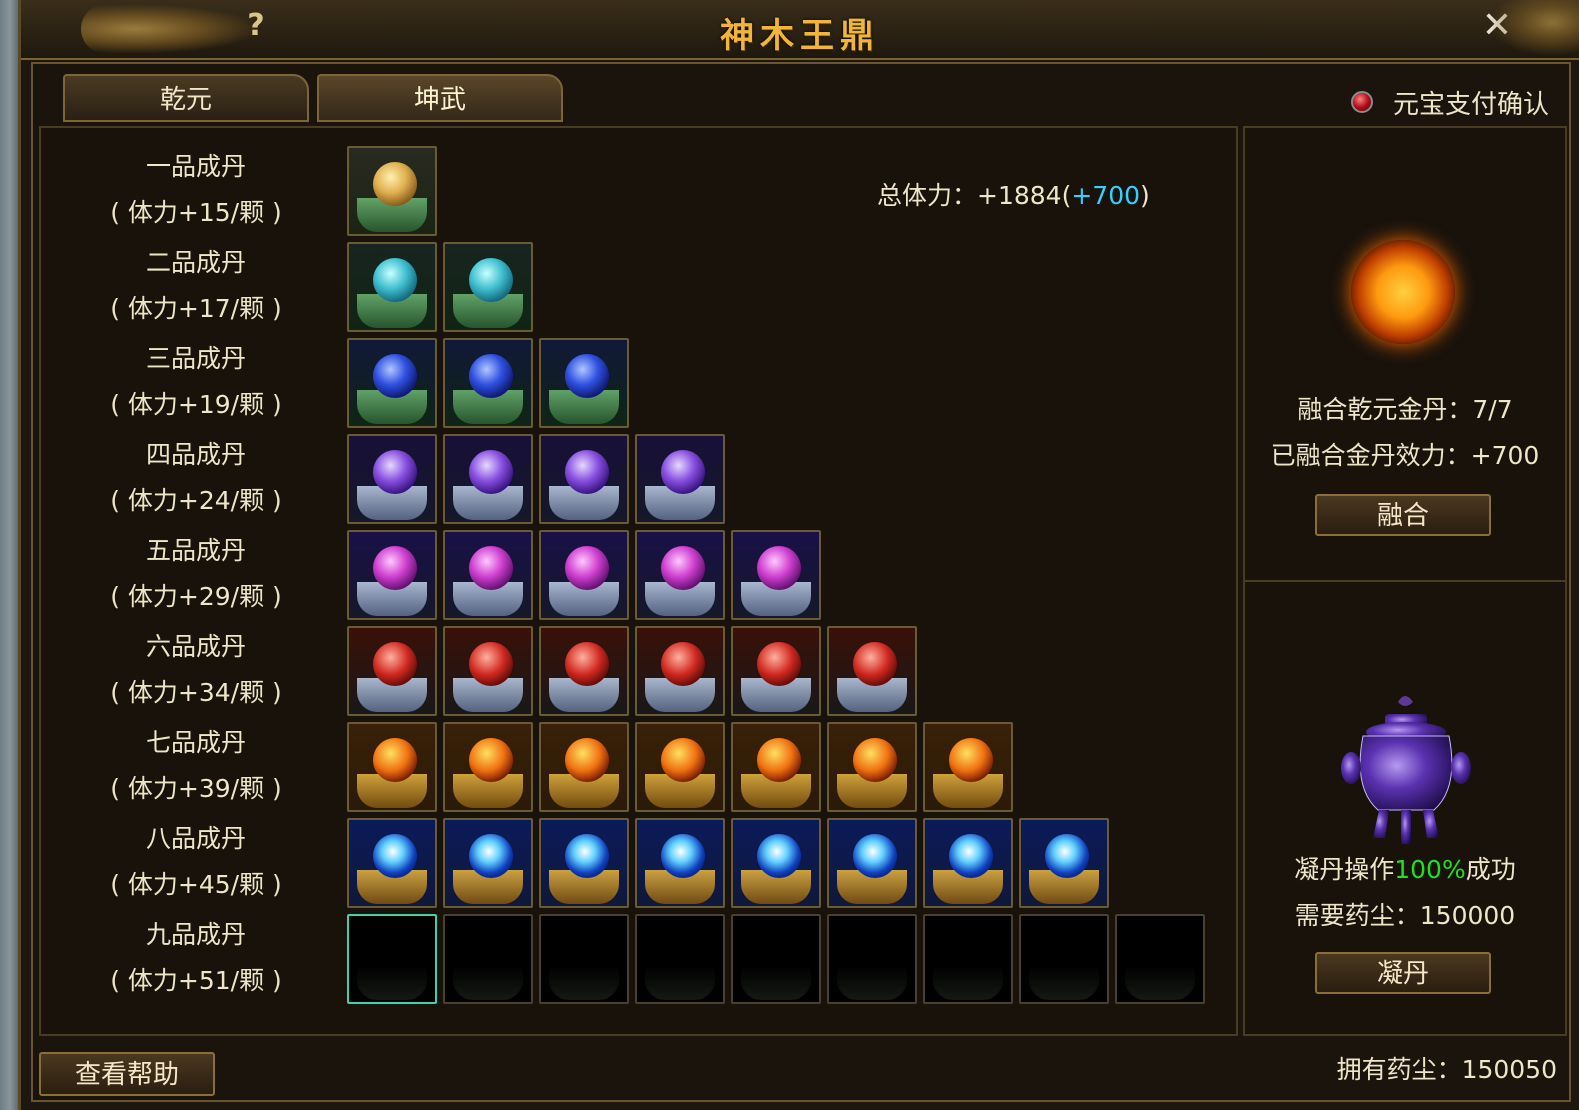  Describe the element at coordinates (1446, 1069) in the screenshot. I see `owned-dust: 拥有药尘：150050` at that location.